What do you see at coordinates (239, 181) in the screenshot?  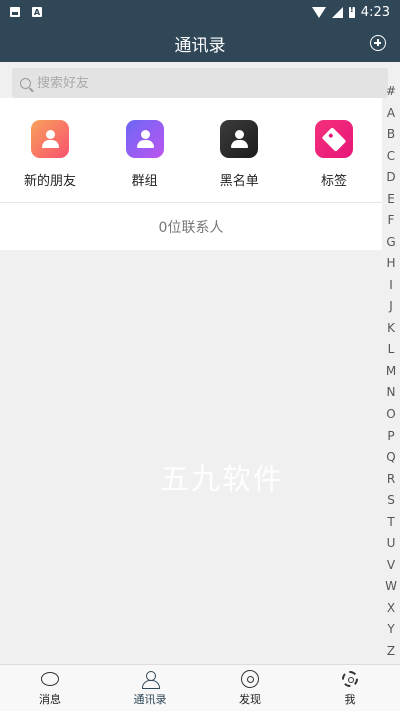 I see `shortcut-label: 黑名单` at bounding box center [239, 181].